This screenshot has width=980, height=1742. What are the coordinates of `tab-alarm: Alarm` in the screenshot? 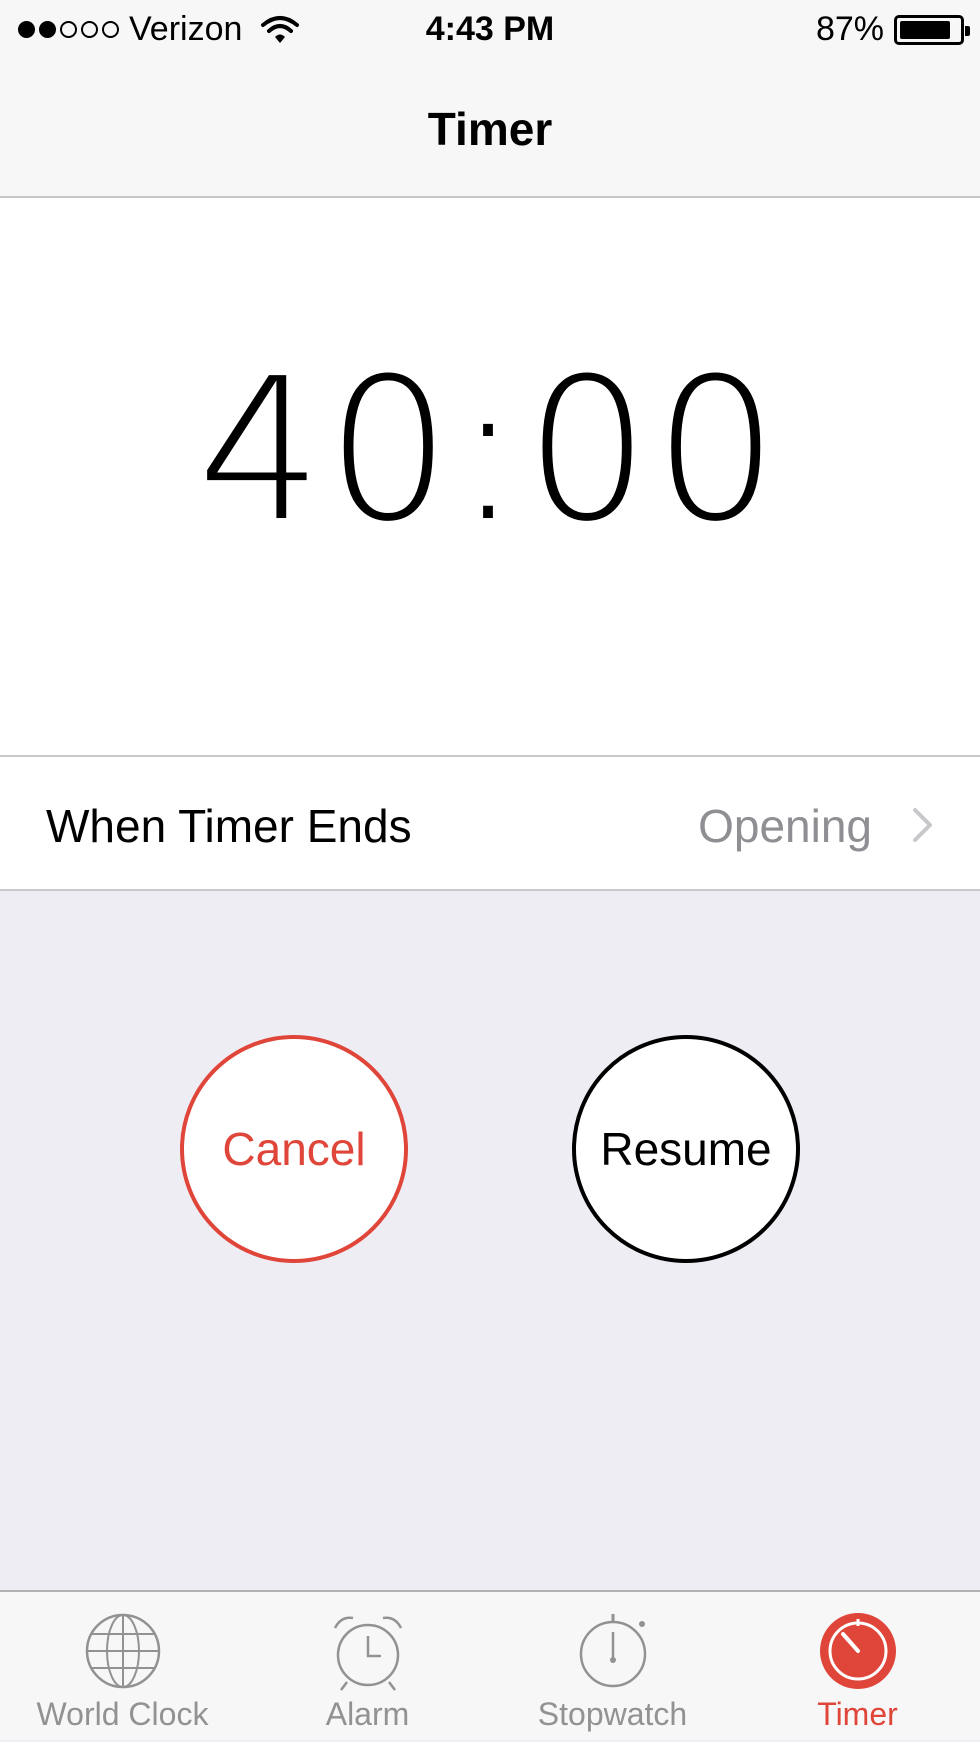 It's located at (367, 1667).